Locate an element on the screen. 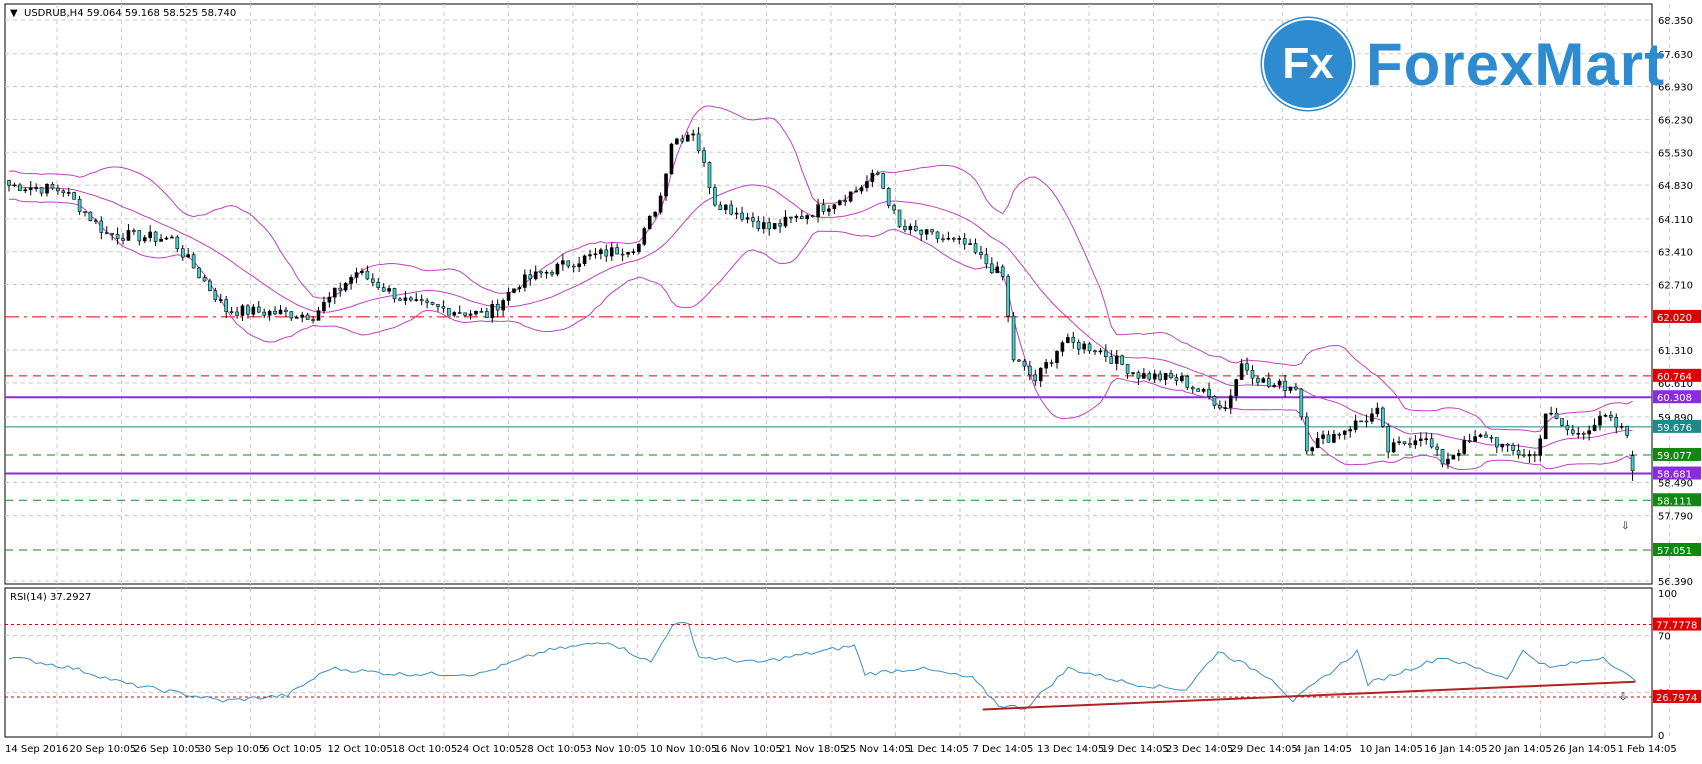 The height and width of the screenshot is (764, 1702). date-tick: 1 Dec 14:05 is located at coordinates (938, 749).